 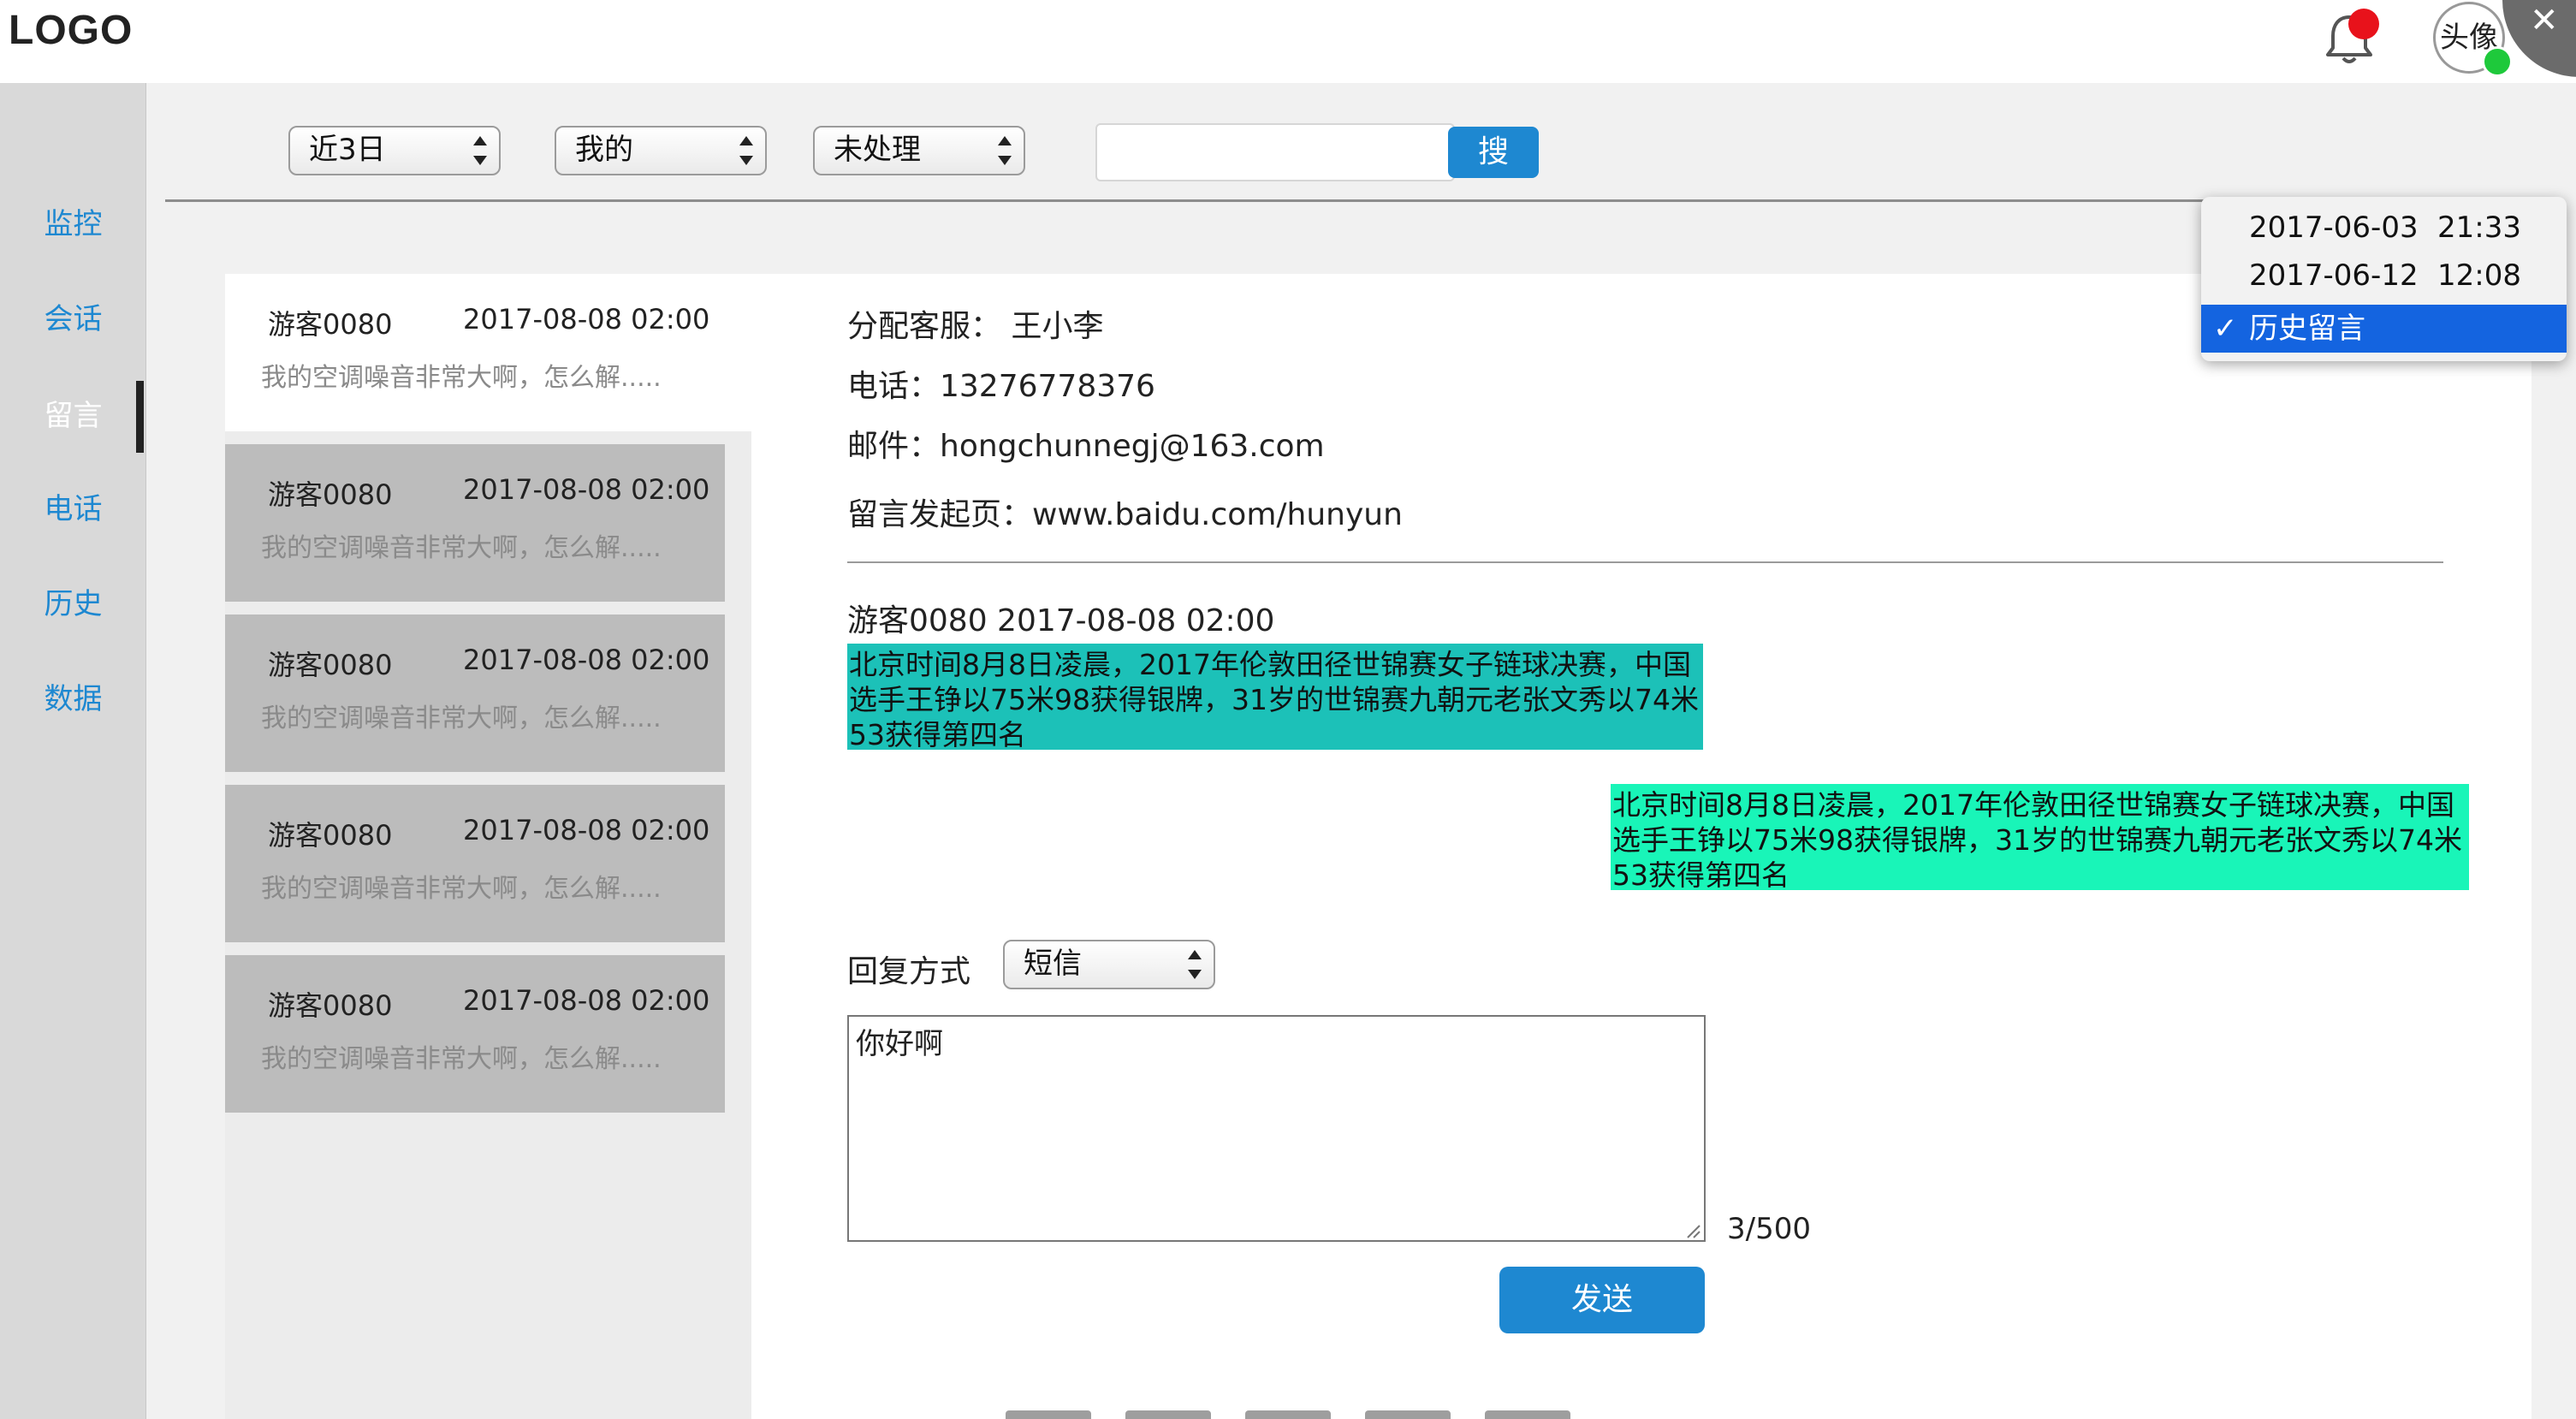 I want to click on status-select: 未处理, so click(x=919, y=150).